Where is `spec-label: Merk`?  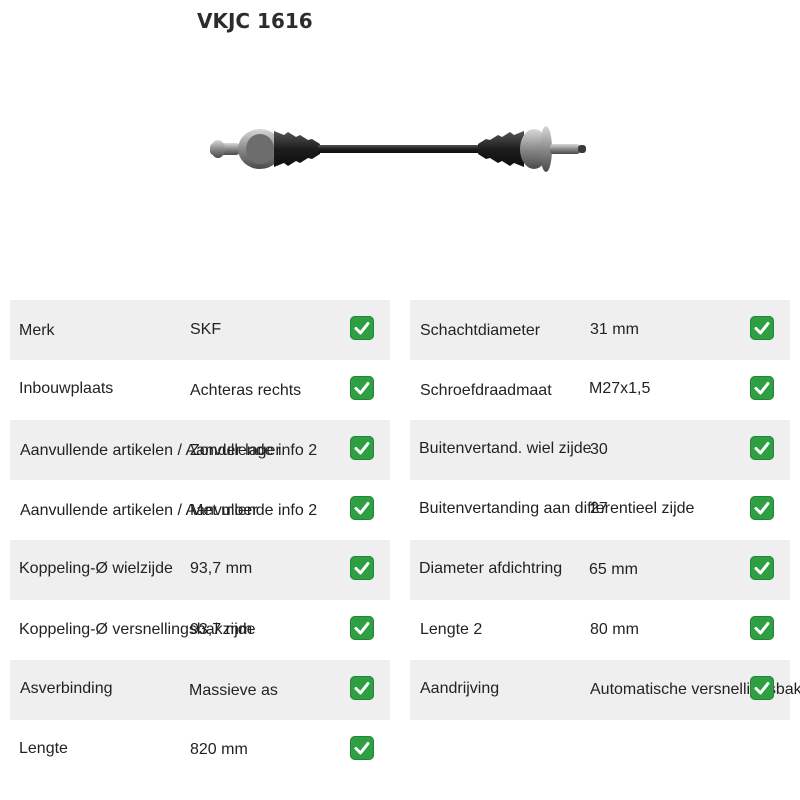
spec-label: Merk is located at coordinates (37, 330).